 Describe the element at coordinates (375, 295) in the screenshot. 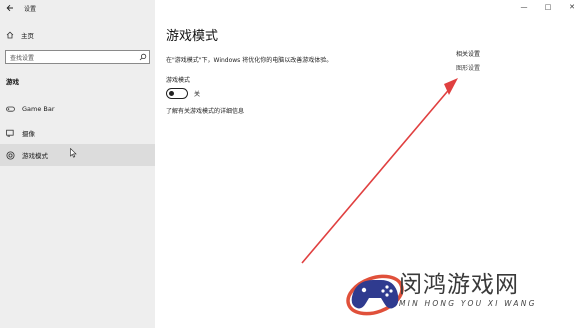

I see `watermark-logo-icon` at that location.